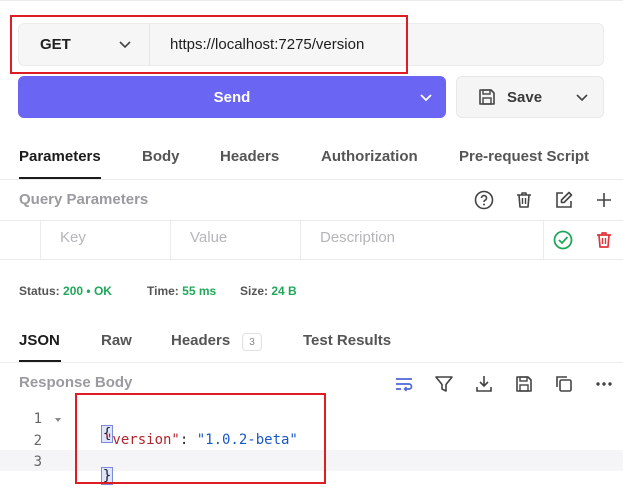  What do you see at coordinates (311, 362) in the screenshot?
I see `response-tabs-divider` at bounding box center [311, 362].